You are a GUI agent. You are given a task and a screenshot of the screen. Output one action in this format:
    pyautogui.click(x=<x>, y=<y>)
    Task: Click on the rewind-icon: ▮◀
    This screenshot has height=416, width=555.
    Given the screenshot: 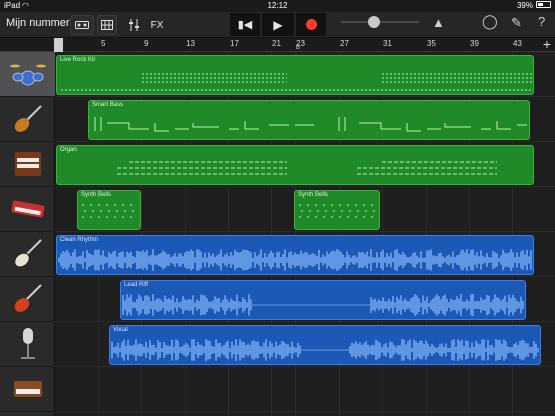 What is the action you would take?
    pyautogui.click(x=245, y=25)
    